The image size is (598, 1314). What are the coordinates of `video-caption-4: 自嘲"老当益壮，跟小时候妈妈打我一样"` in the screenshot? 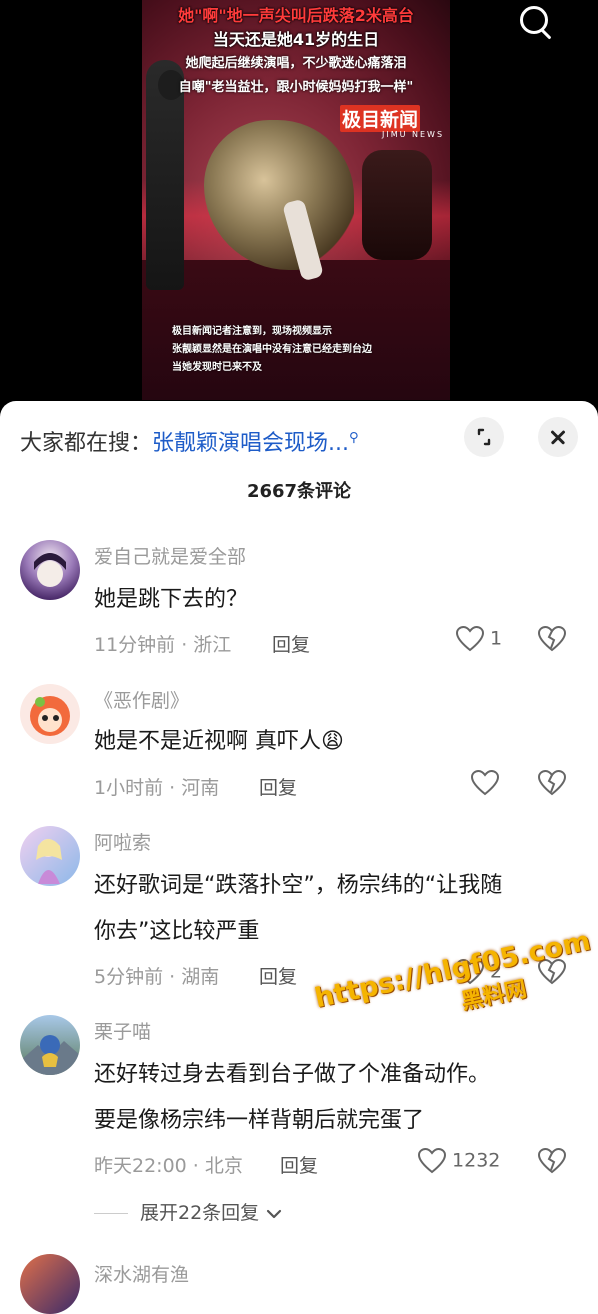 It's located at (296, 87).